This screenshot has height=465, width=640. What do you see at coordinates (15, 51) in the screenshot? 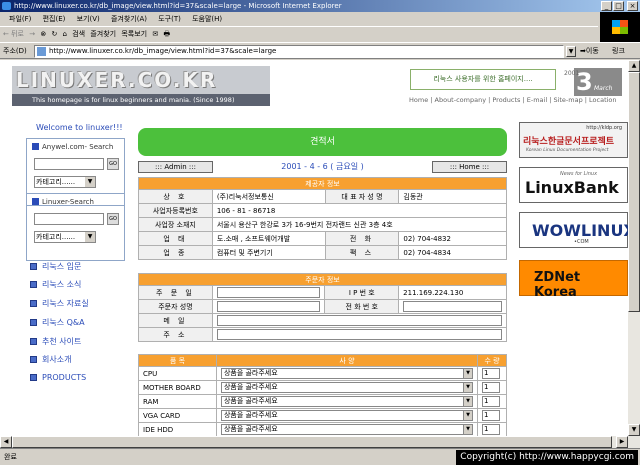
I see `address-label: 주소(D)` at bounding box center [15, 51].